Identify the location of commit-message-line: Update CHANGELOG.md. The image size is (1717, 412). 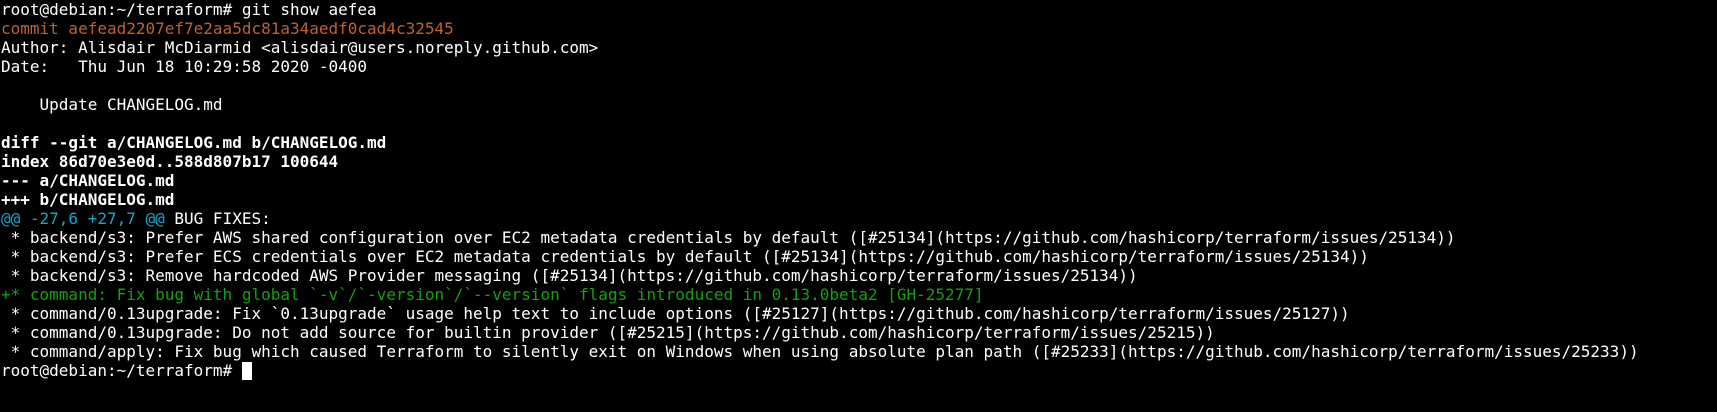
(112, 104).